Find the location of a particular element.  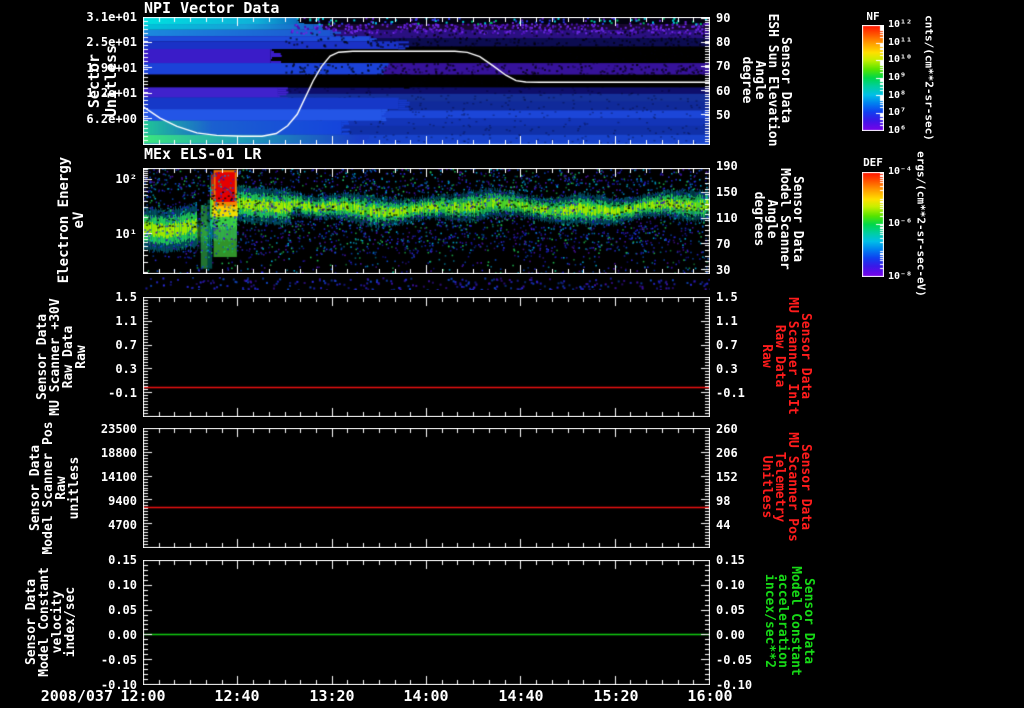

p2-right-axis-label: Sensor Data Model Scanner Angle degrees is located at coordinates (778, 219).